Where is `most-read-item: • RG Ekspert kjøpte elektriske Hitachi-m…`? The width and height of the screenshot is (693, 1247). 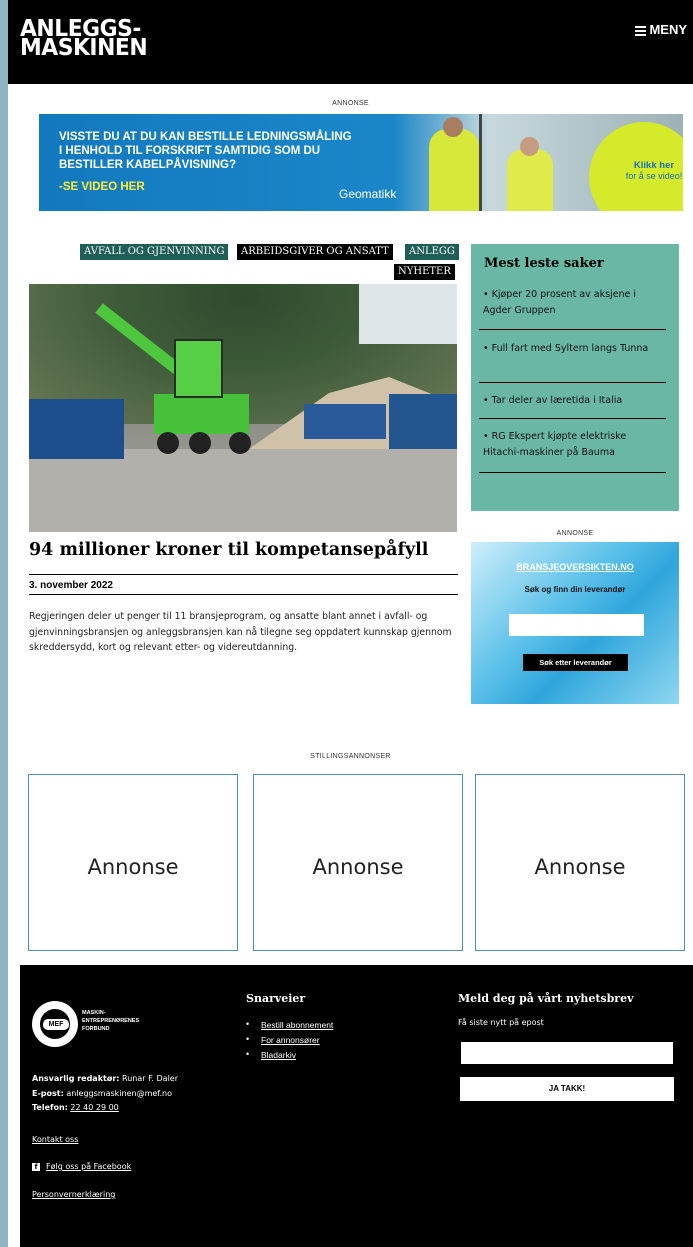
most-read-item: • RG Ekspert kjøpte elektriske Hitachi-m… is located at coordinates (574, 445).